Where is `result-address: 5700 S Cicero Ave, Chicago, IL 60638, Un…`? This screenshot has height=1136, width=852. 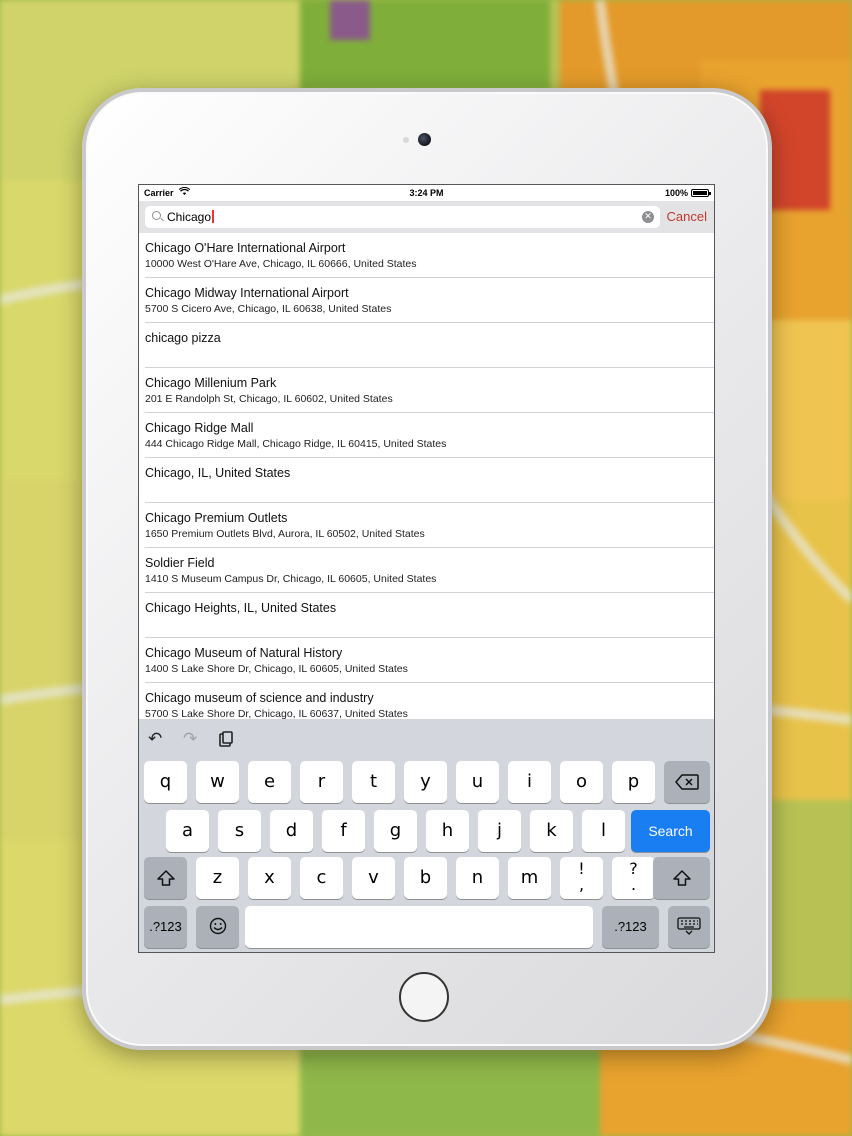
result-address: 5700 S Cicero Ave, Chicago, IL 60638, Un… is located at coordinates (268, 309).